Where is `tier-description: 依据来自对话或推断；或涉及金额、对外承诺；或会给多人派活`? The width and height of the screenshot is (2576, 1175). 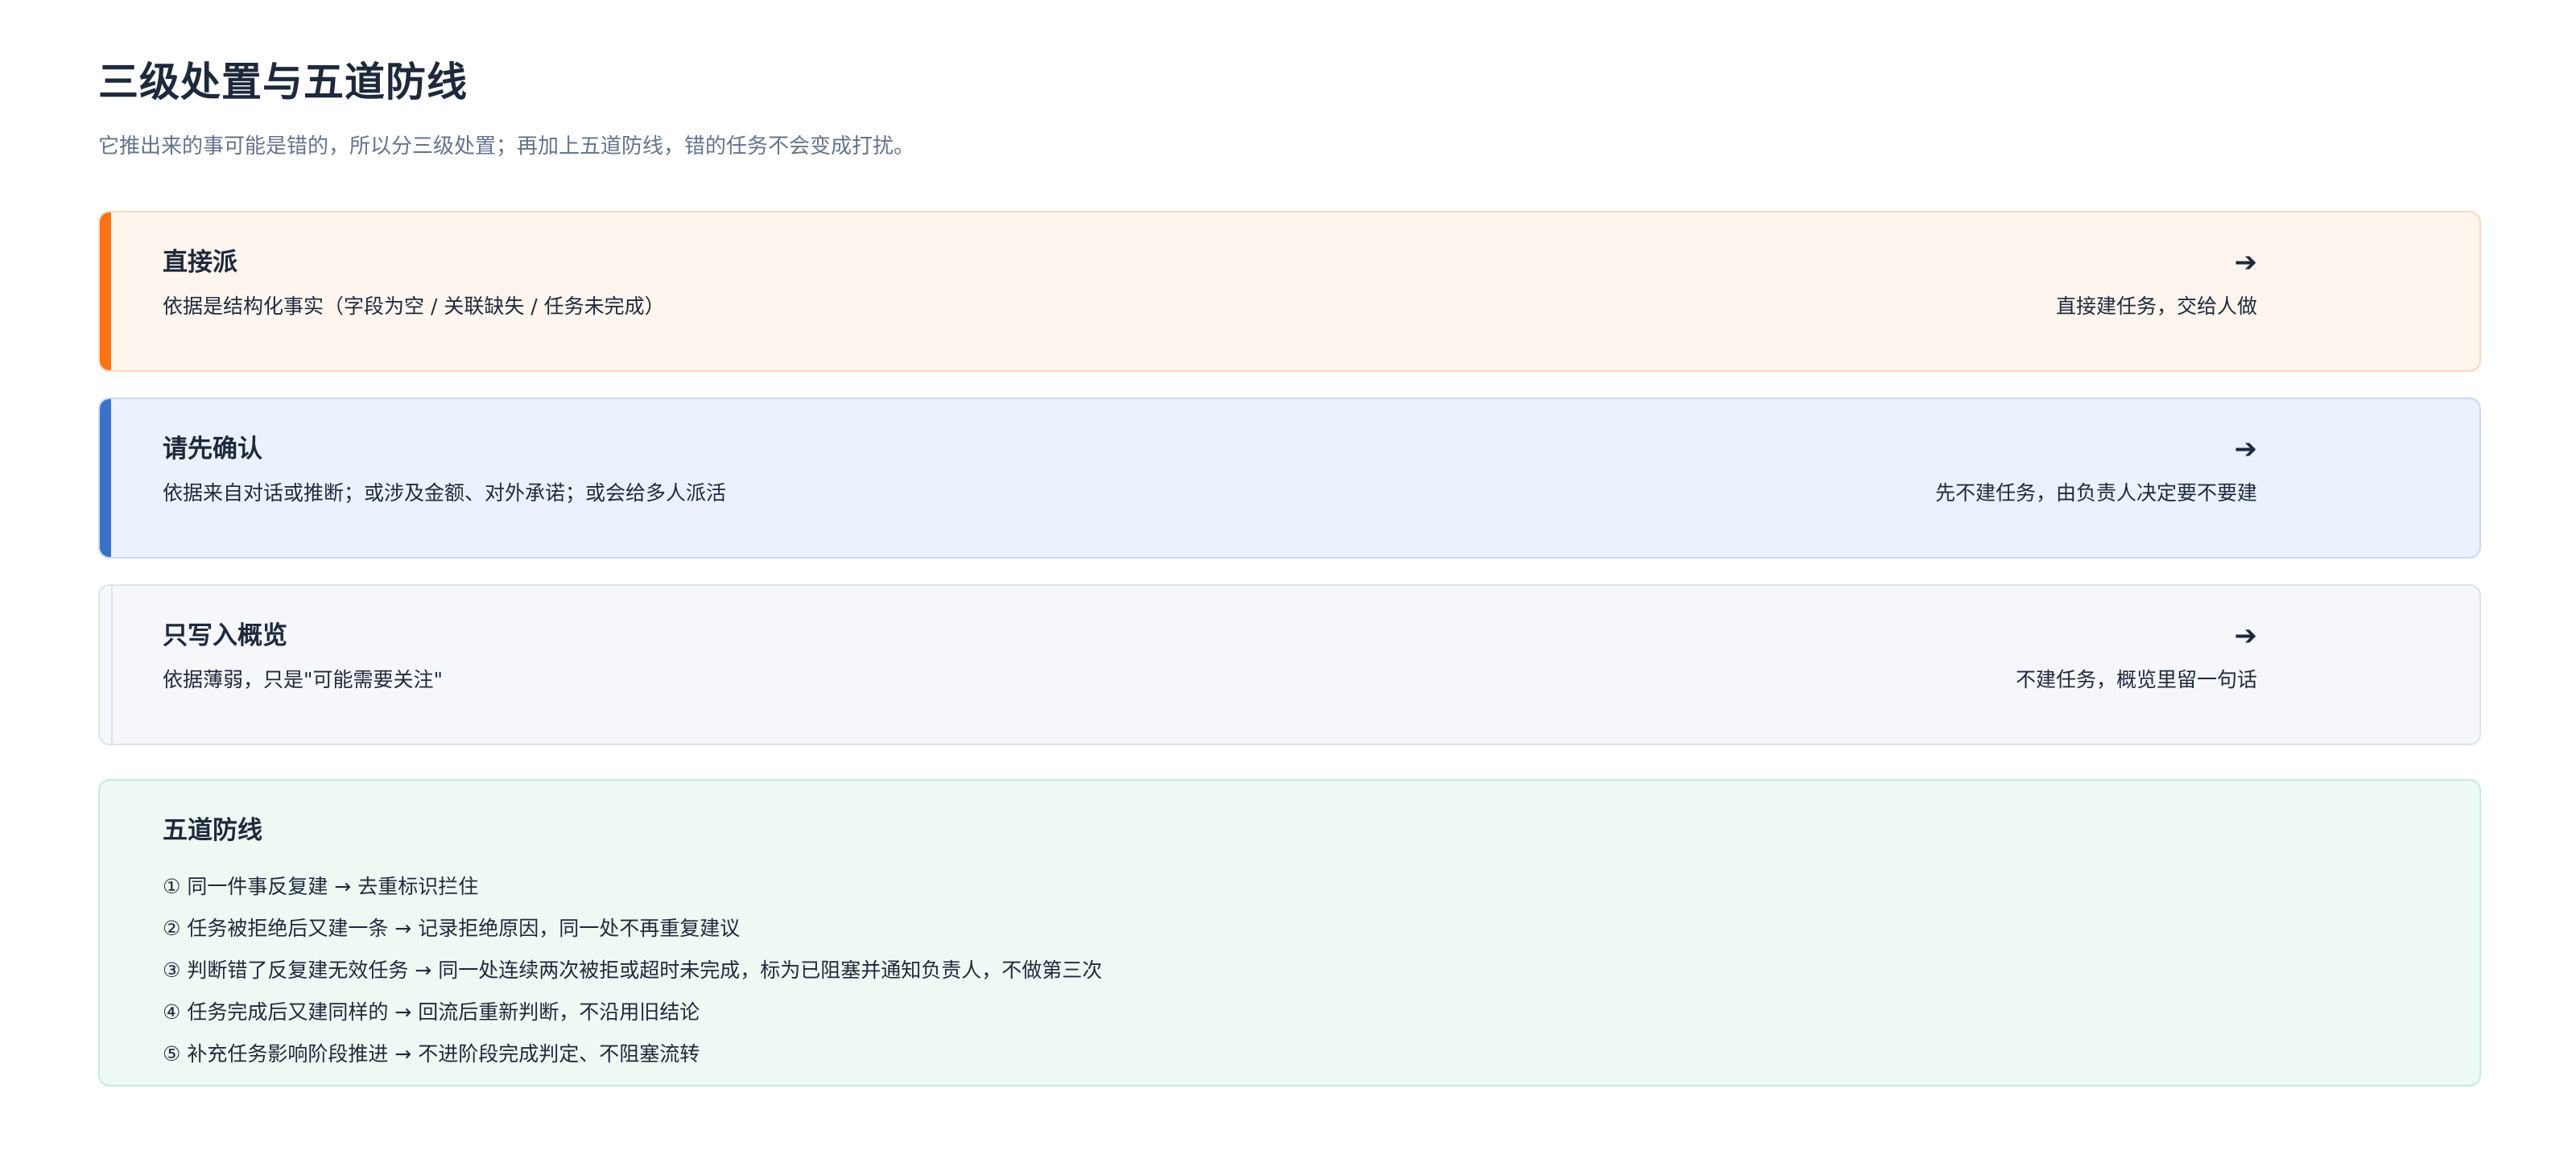 tier-description: 依据来自对话或推断；或涉及金额、对外承诺；或会给多人派活 is located at coordinates (445, 493).